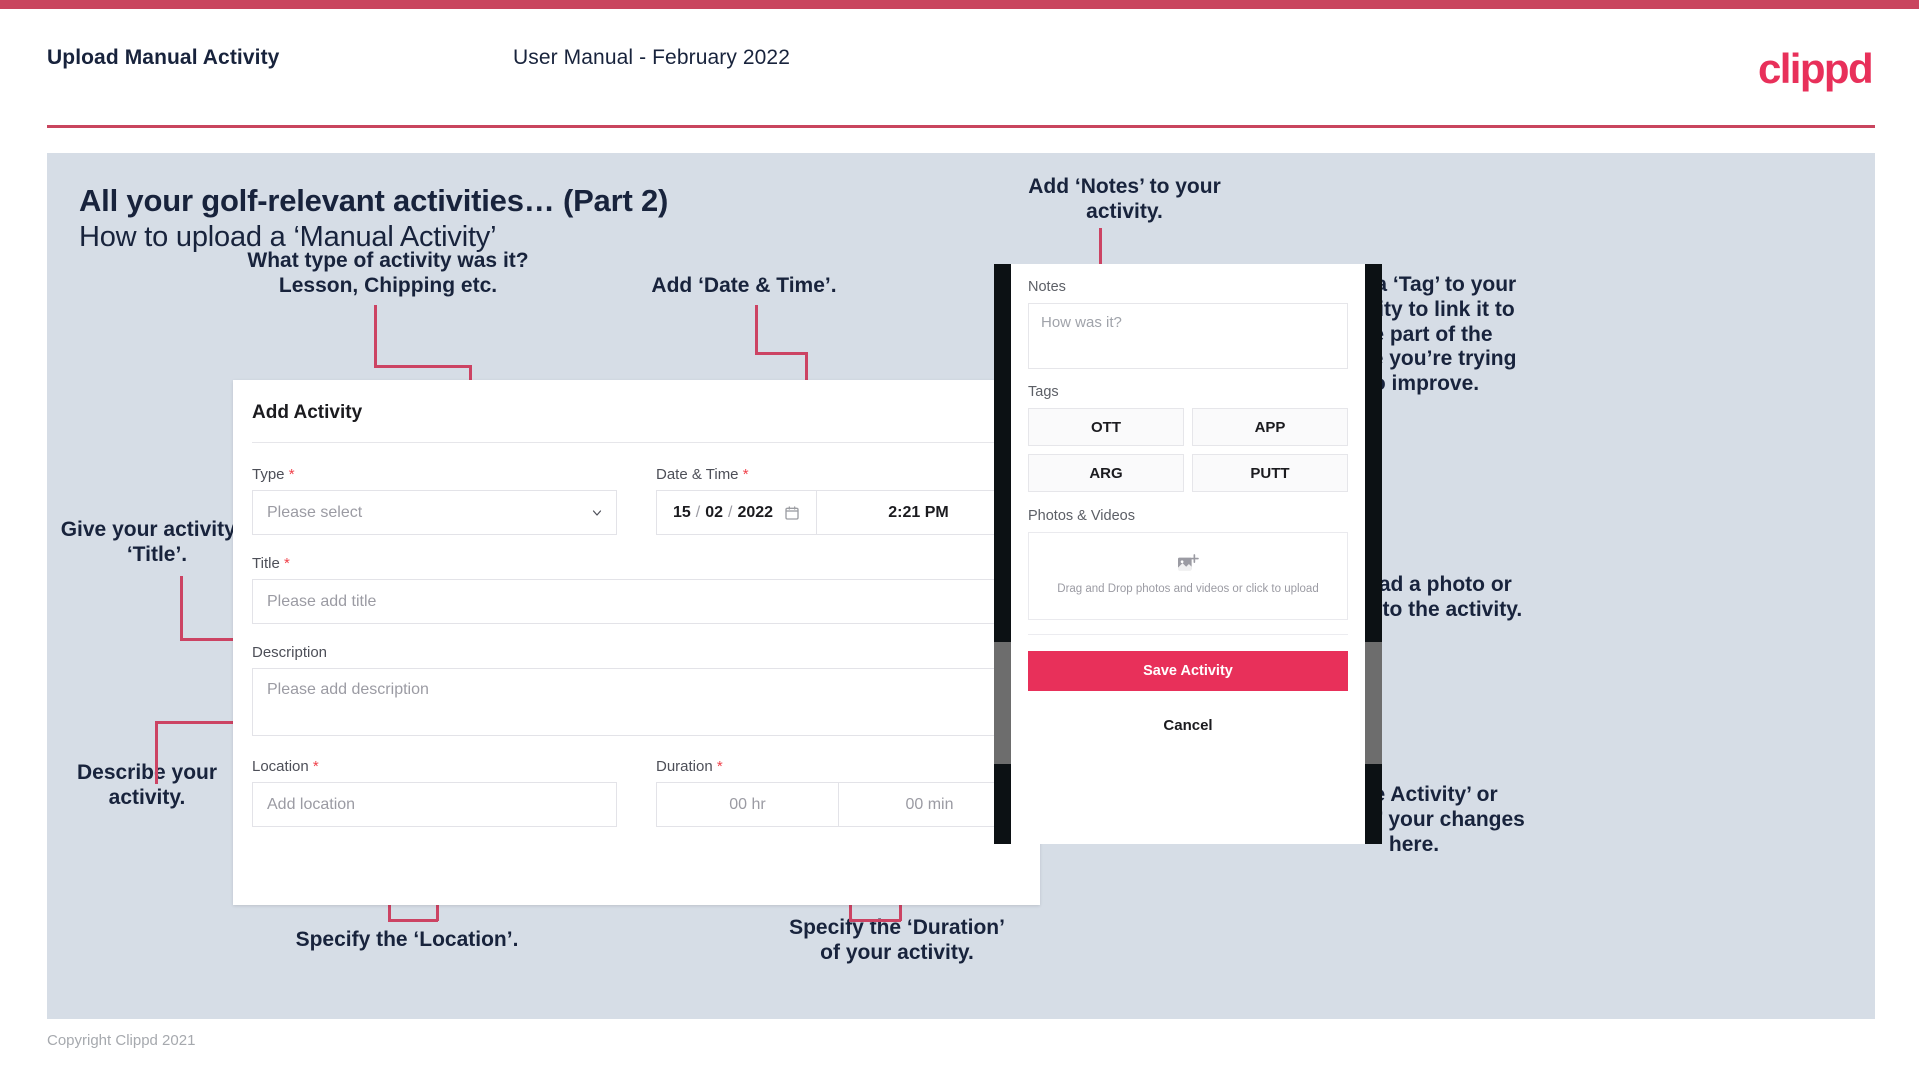 The width and height of the screenshot is (1919, 1079). I want to click on date-input: 15 / 02 / 2022, so click(736, 512).